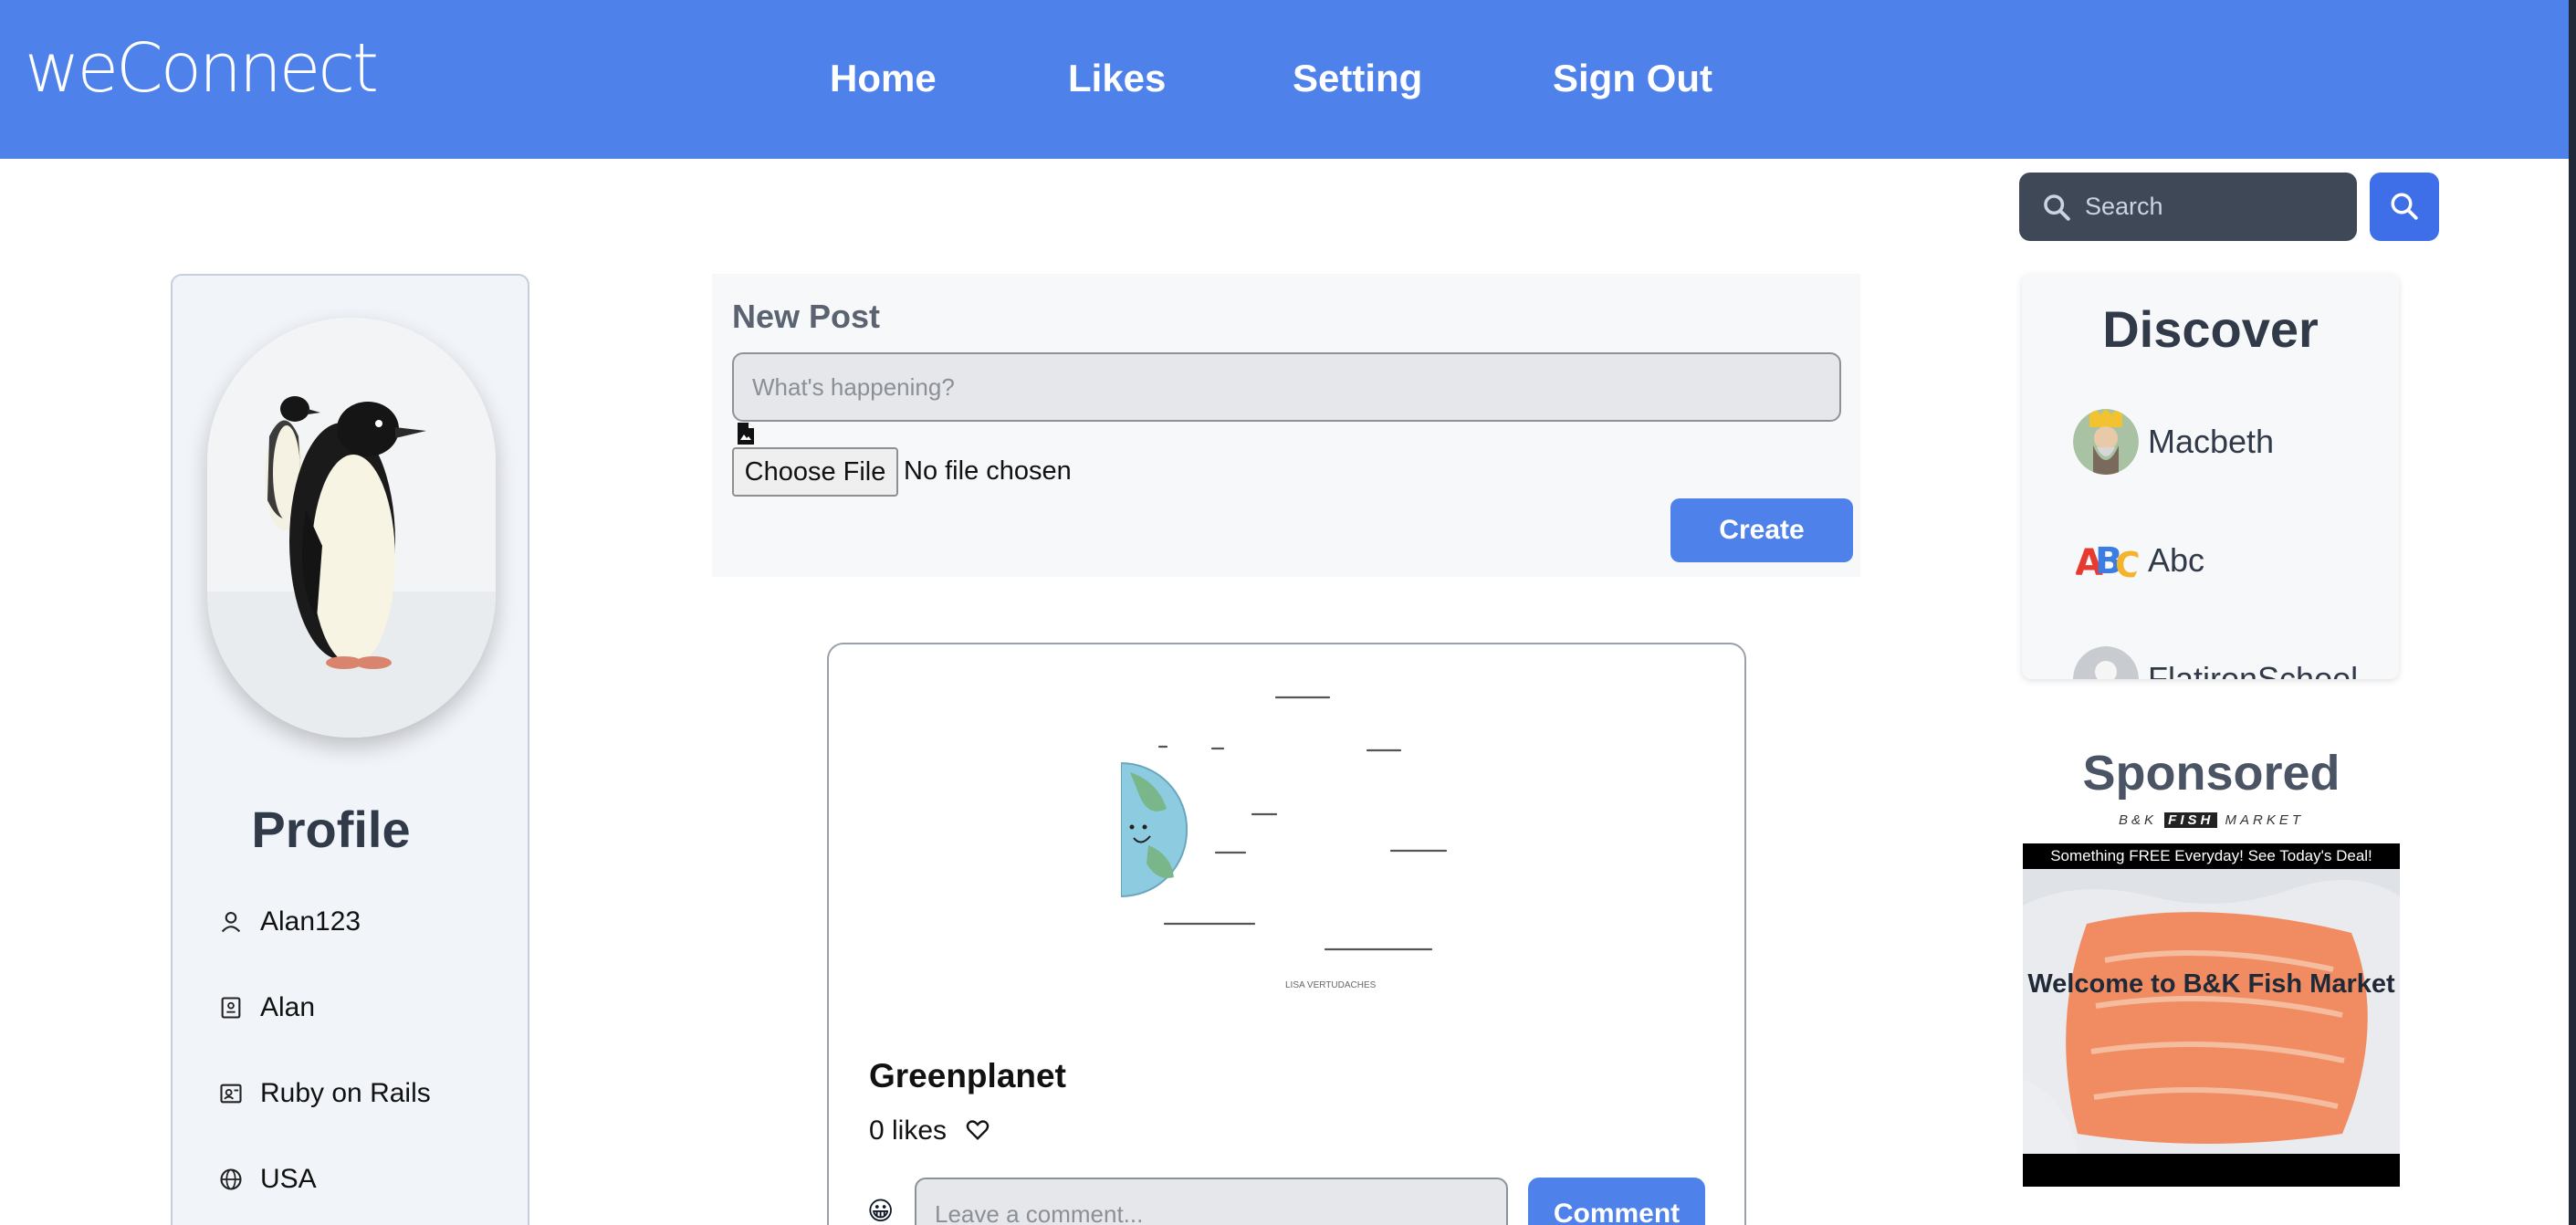 This screenshot has width=2576, height=1225. I want to click on file-image-icon, so click(746, 434).